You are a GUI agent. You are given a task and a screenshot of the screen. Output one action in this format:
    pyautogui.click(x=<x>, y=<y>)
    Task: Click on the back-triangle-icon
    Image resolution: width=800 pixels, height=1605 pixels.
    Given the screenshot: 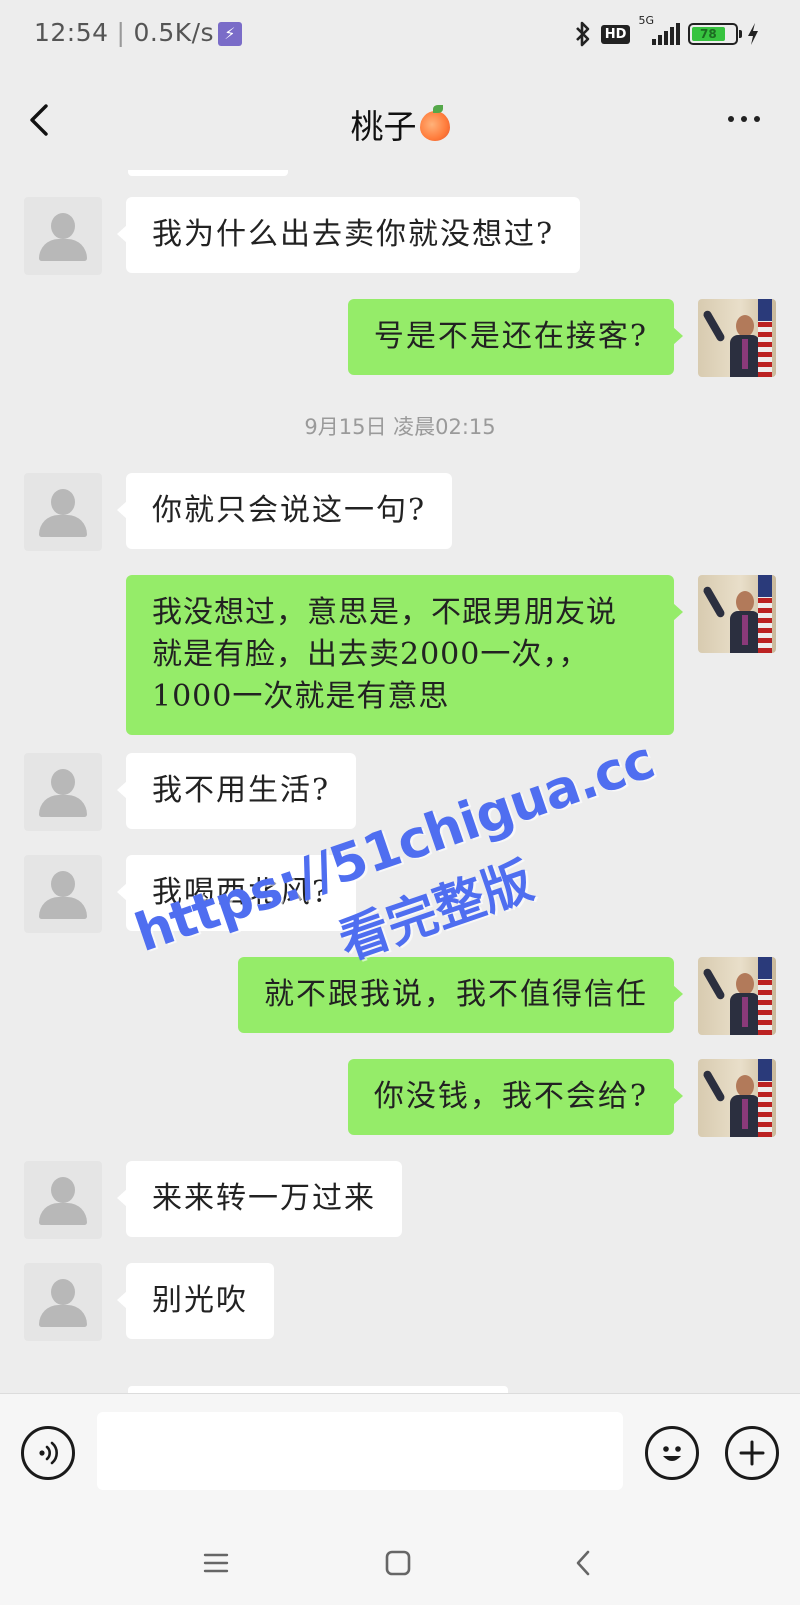 What is the action you would take?
    pyautogui.click(x=583, y=1563)
    